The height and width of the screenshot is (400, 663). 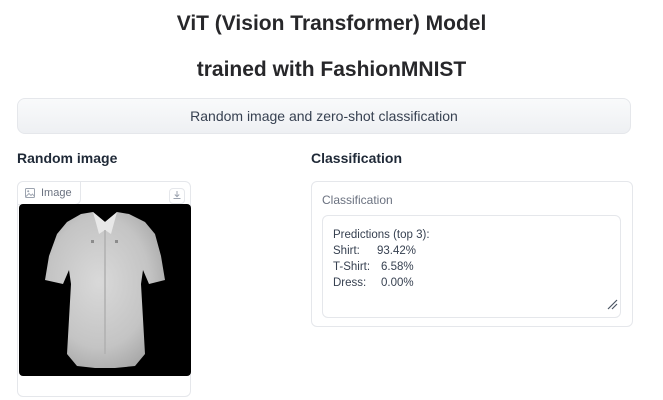 What do you see at coordinates (471, 251) in the screenshot?
I see `prediction-row: Shirt: 93.42%` at bounding box center [471, 251].